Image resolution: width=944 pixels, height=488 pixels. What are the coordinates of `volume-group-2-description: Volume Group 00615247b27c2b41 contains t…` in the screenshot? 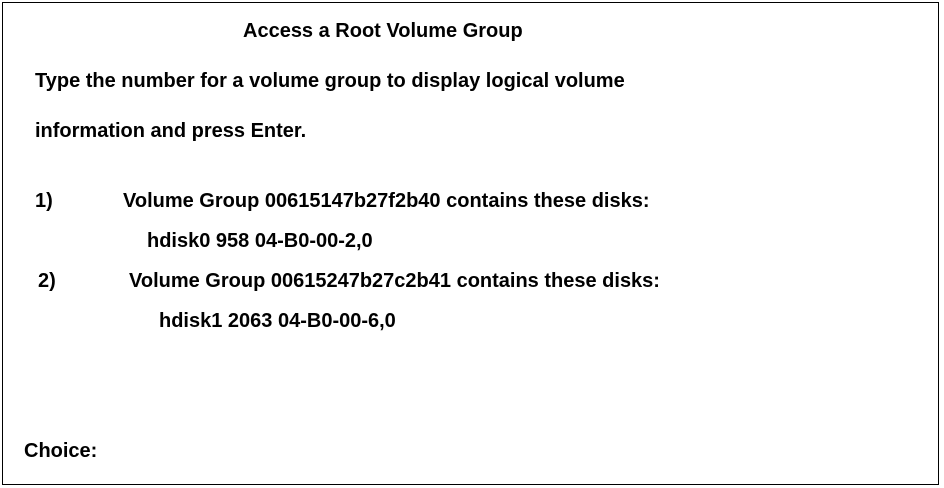 It's located at (394, 281).